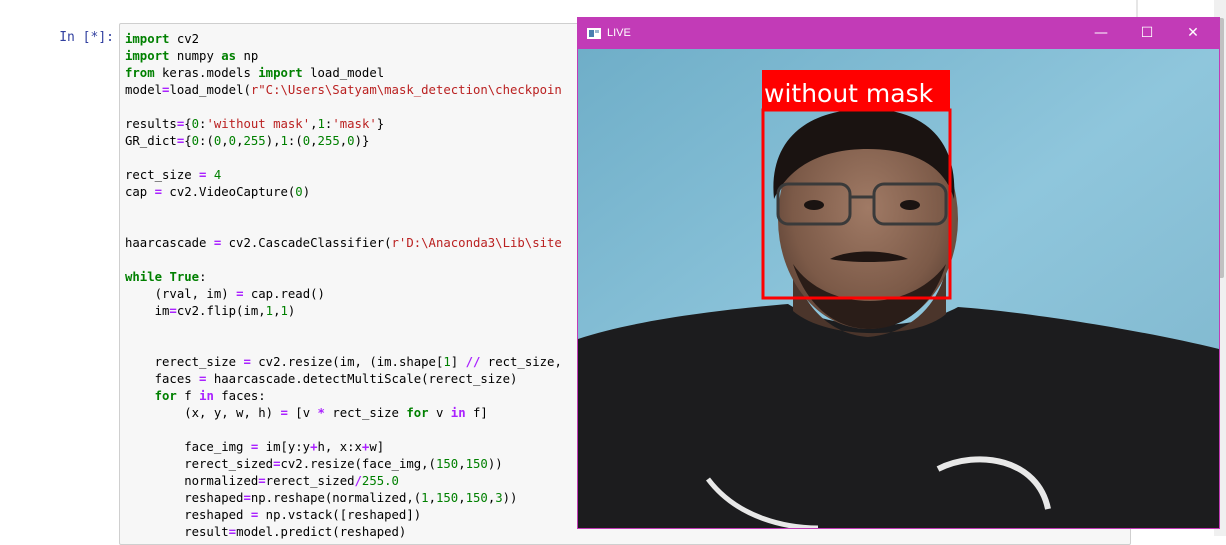 The width and height of the screenshot is (1226, 545). What do you see at coordinates (199, 464) in the screenshot?
I see `code-token: rerect_sized` at bounding box center [199, 464].